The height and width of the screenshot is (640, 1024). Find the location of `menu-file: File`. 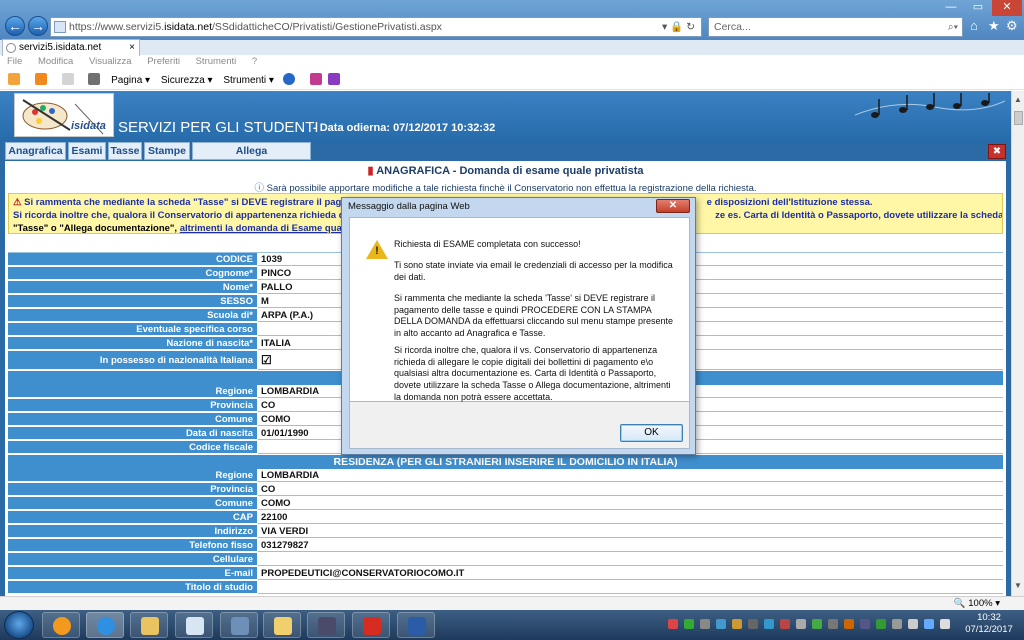

menu-file: File is located at coordinates (14, 61).